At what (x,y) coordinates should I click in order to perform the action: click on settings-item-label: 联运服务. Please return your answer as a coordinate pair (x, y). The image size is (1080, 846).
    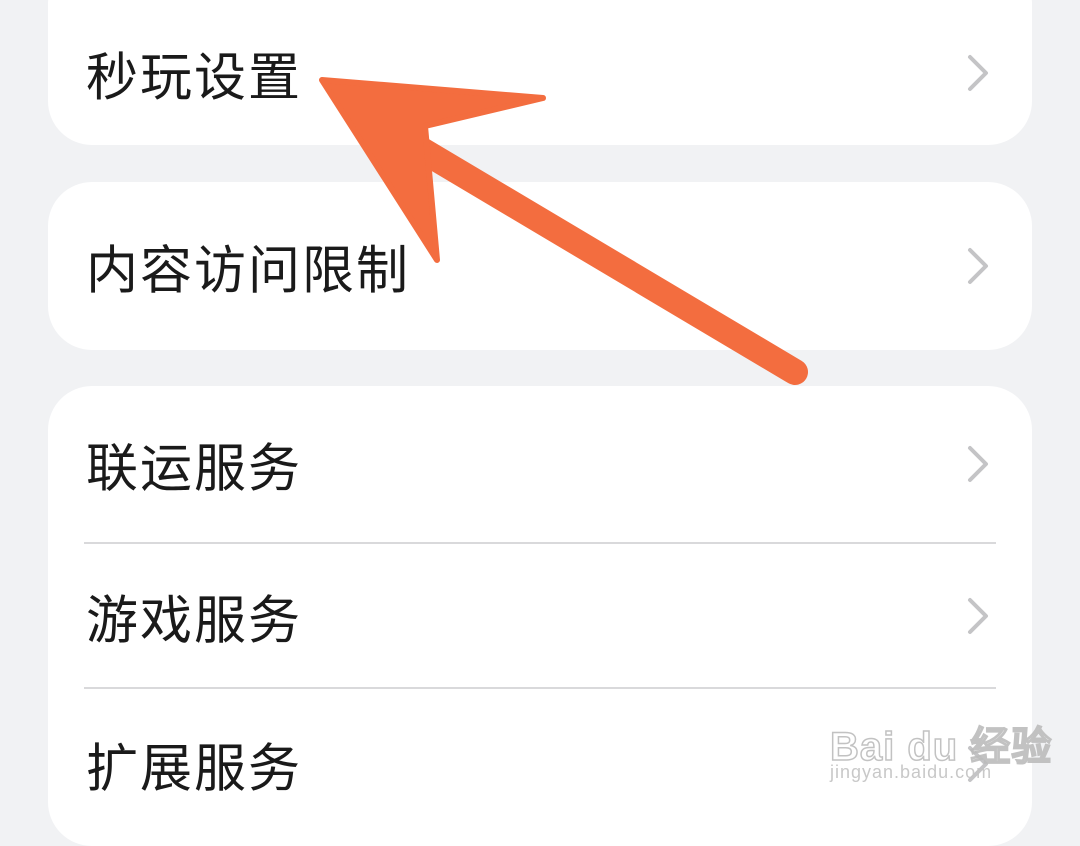
    Looking at the image, I should click on (194, 469).